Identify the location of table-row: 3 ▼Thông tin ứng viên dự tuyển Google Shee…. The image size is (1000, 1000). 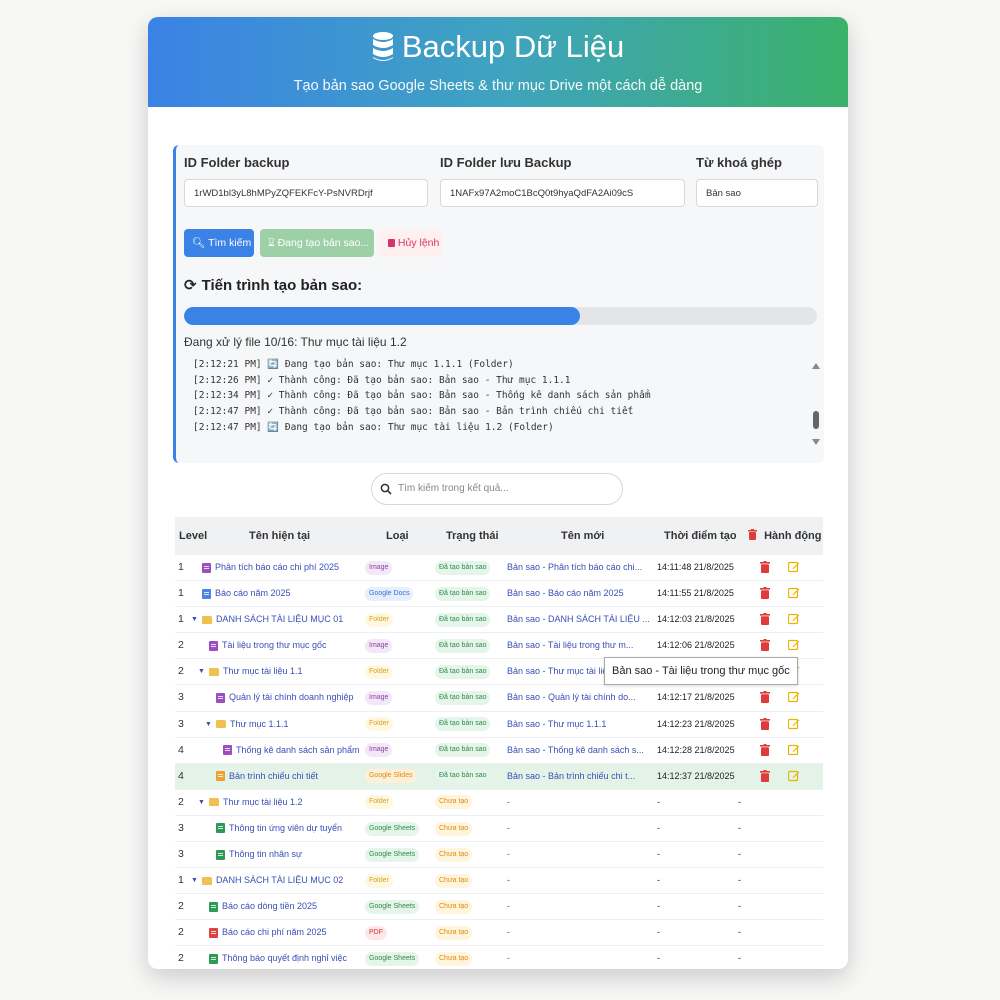
(499, 829).